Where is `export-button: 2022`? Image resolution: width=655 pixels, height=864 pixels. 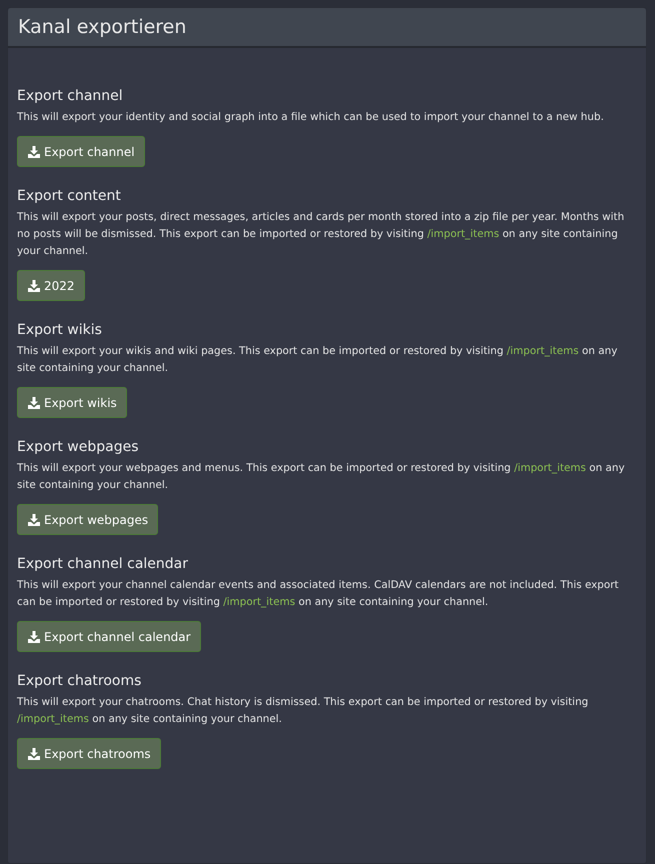
export-button: 2022 is located at coordinates (51, 285).